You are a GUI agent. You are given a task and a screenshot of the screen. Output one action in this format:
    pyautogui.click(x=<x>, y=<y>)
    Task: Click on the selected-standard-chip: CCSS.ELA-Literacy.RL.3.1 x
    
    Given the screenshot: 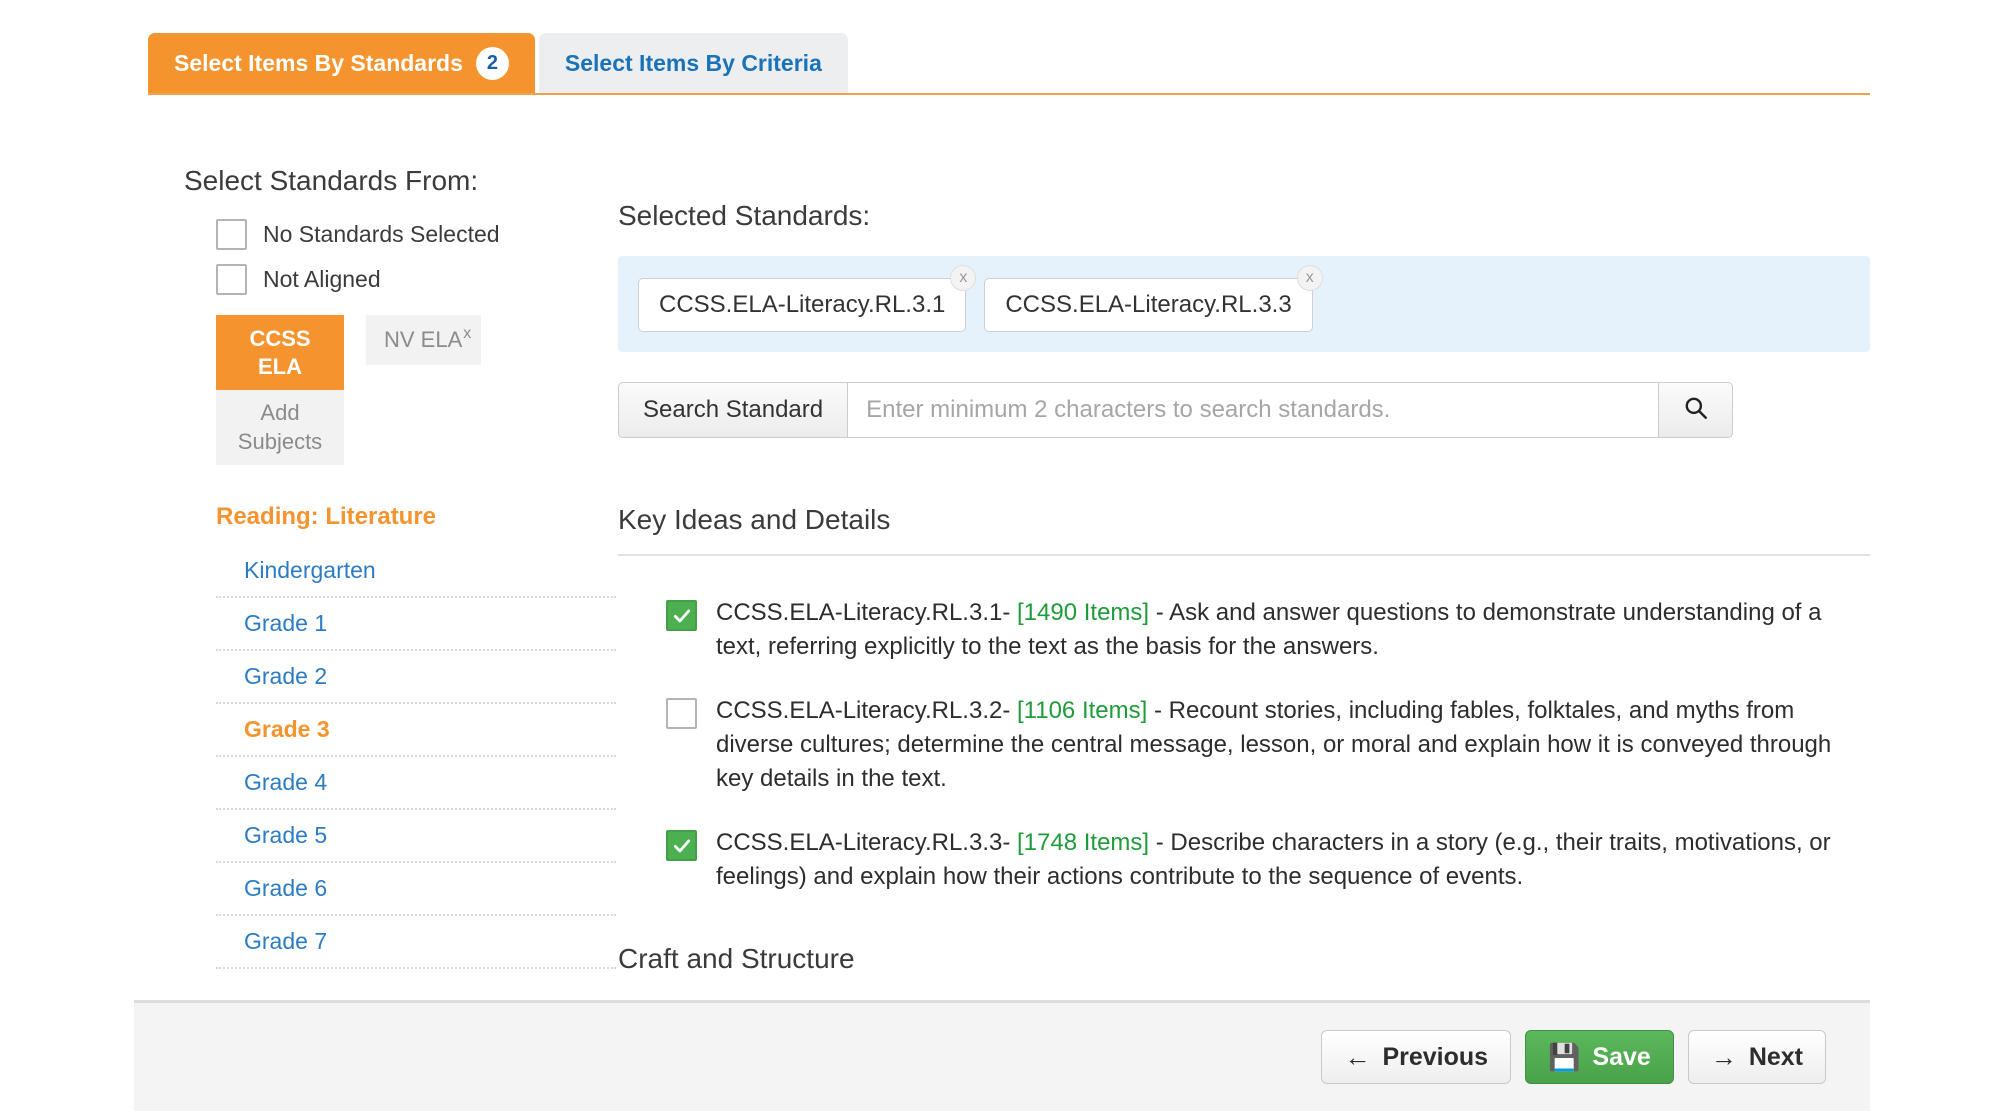 What is the action you would take?
    pyautogui.click(x=807, y=298)
    